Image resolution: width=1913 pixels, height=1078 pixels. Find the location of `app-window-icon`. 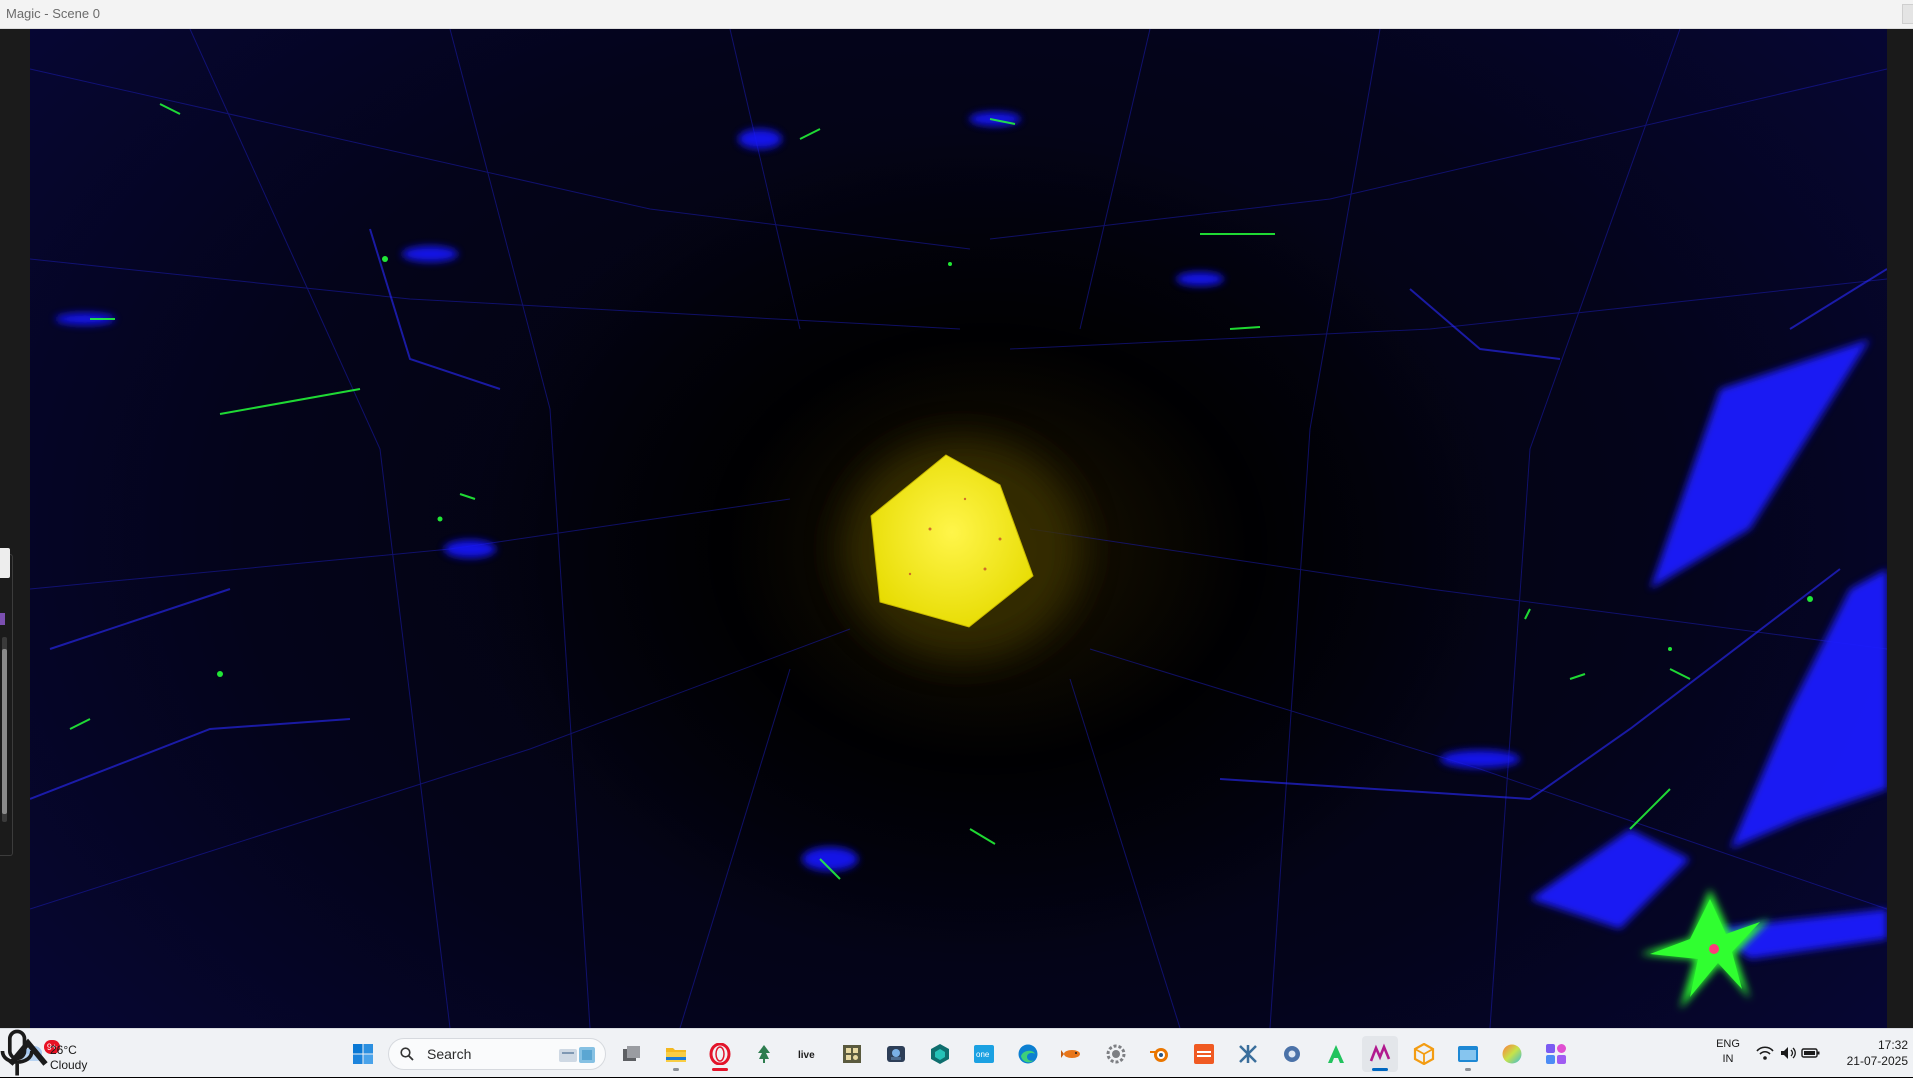

app-window-icon is located at coordinates (1468, 1054).